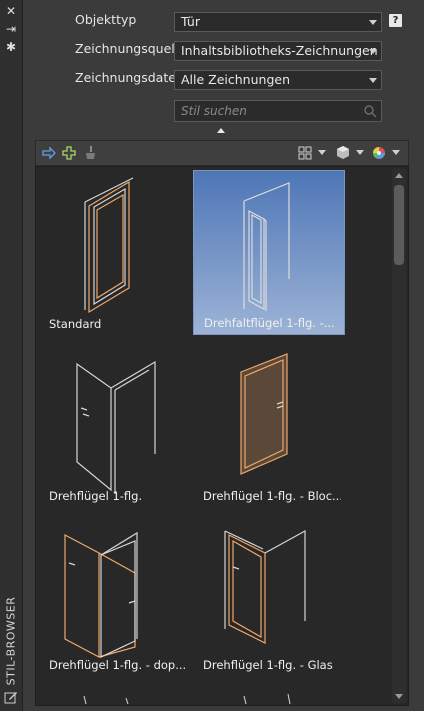 The image size is (424, 711). What do you see at coordinates (395, 20) in the screenshot?
I see `help-icon: ?` at bounding box center [395, 20].